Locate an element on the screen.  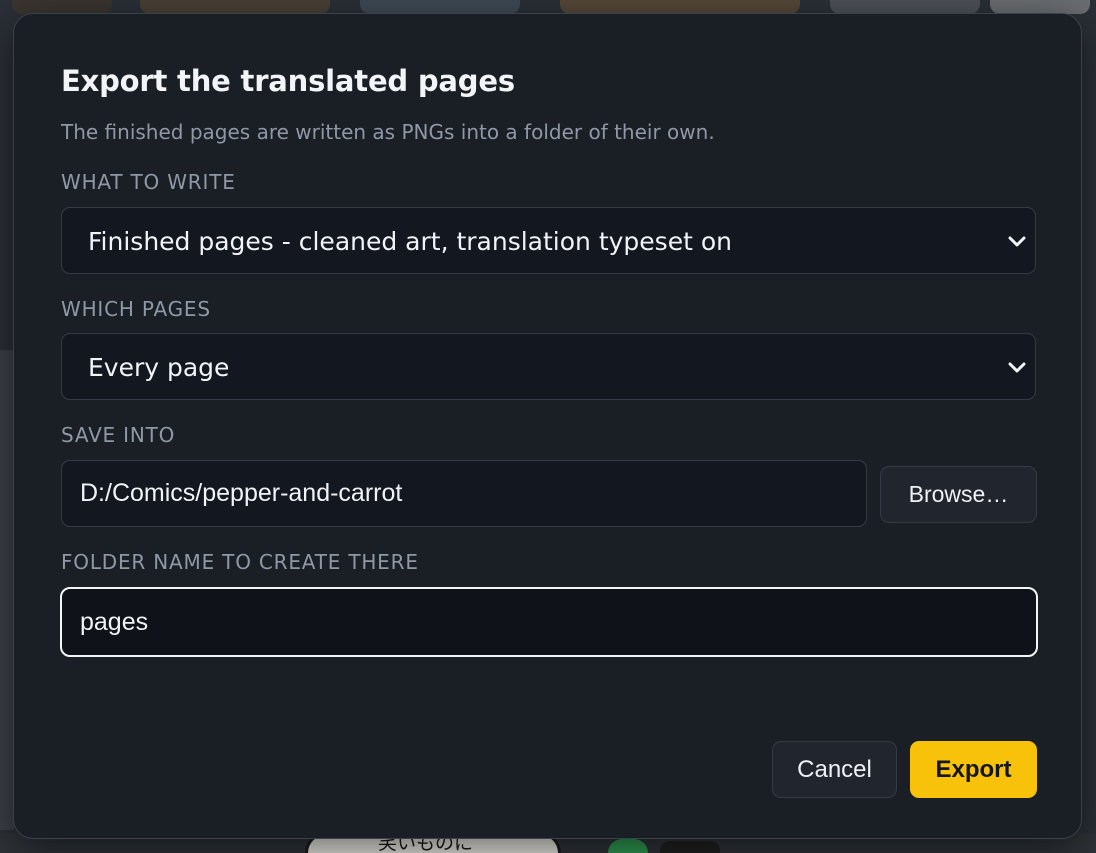
which-pages-select: Every page is located at coordinates (548, 366).